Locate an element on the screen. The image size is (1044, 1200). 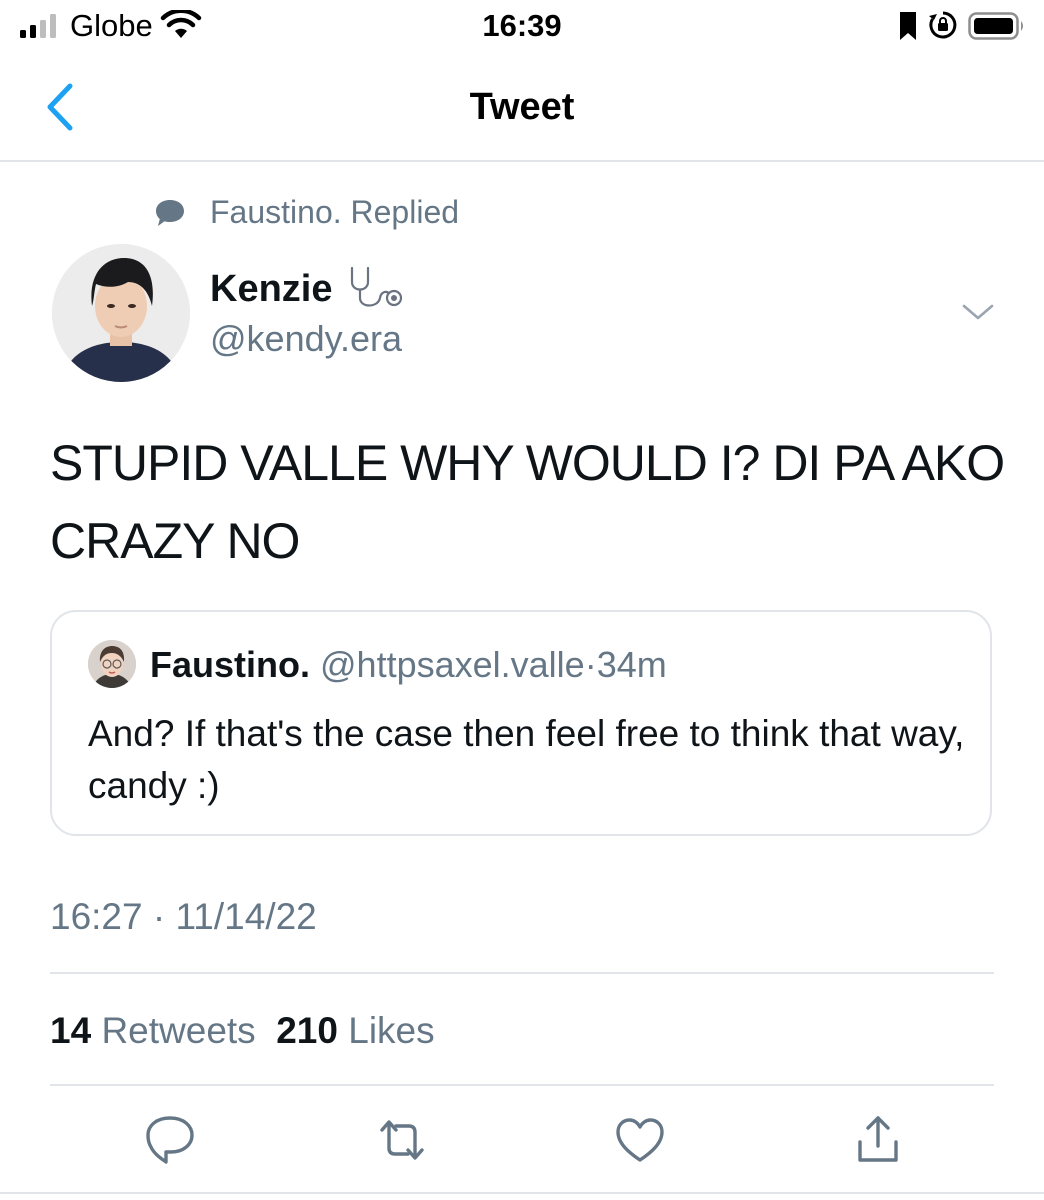
quoted-author-avatar is located at coordinates (112, 664).